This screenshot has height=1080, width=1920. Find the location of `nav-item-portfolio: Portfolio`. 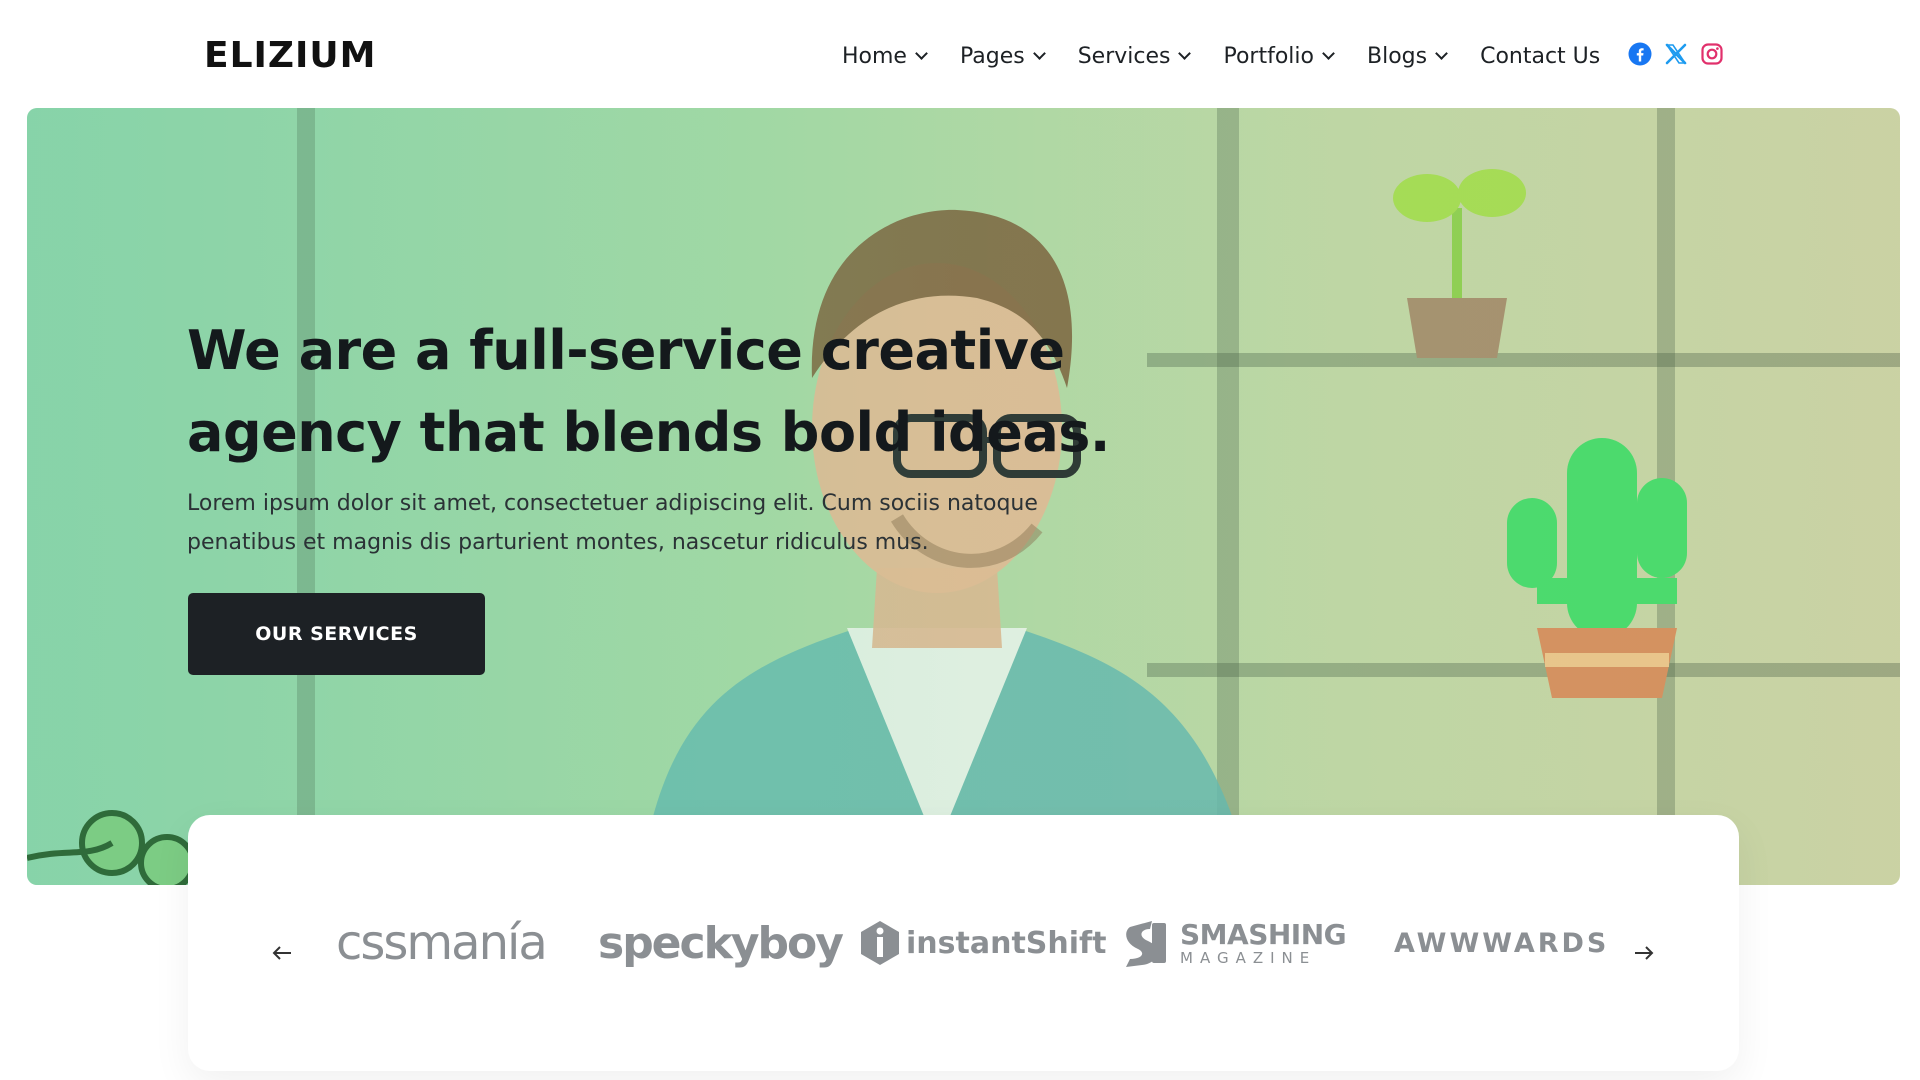

nav-item-portfolio: Portfolio is located at coordinates (1279, 56).